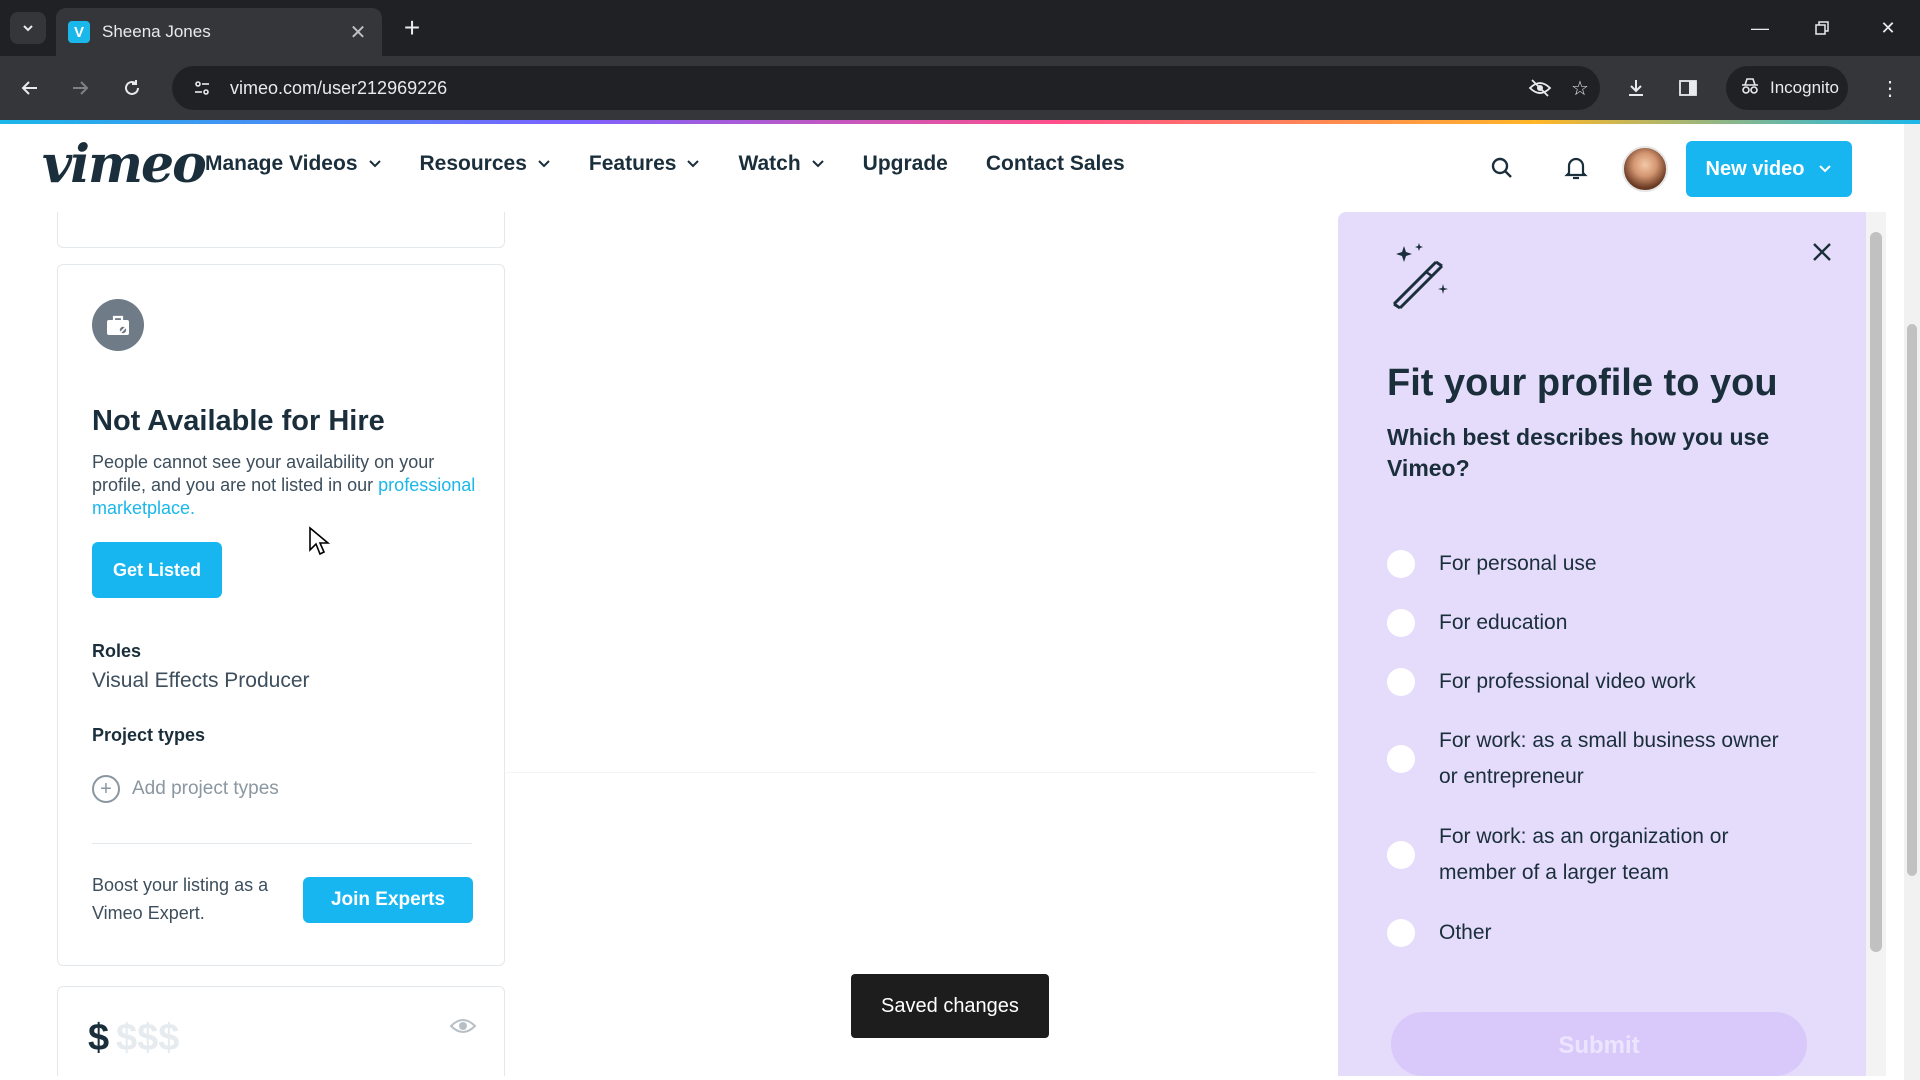  I want to click on panel-scrollbar-thumb, so click(1876, 592).